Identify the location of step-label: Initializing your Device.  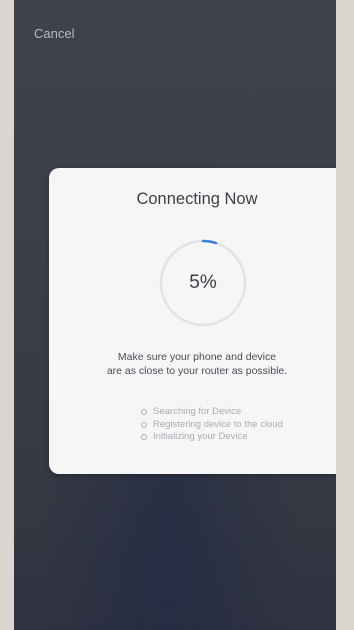
(200, 436).